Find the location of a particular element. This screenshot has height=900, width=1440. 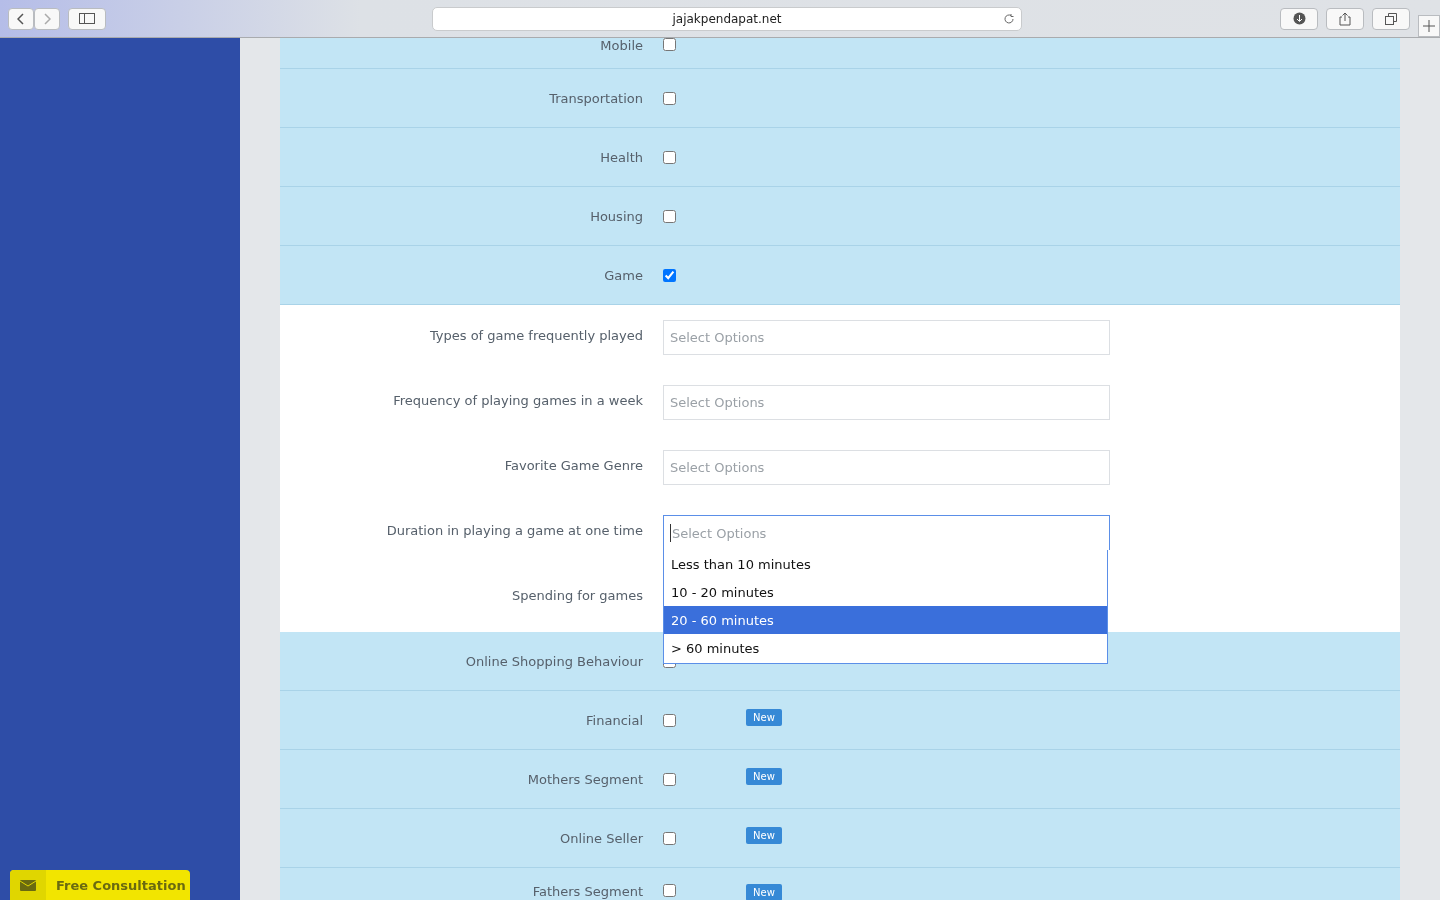

free-consultation-button: Free Consultation is located at coordinates (100, 885).